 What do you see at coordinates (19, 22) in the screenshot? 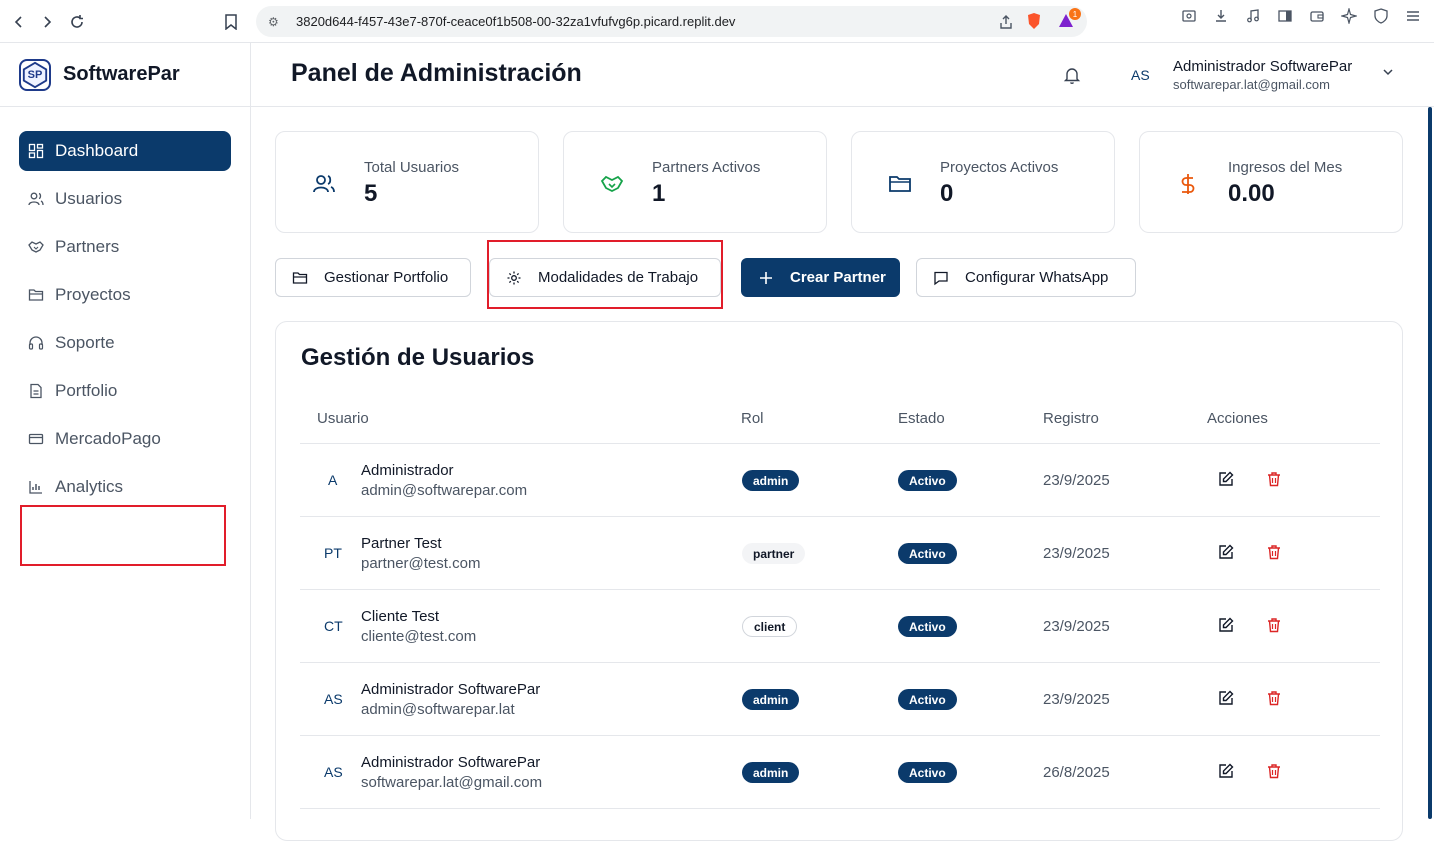
I see `back-icon` at bounding box center [19, 22].